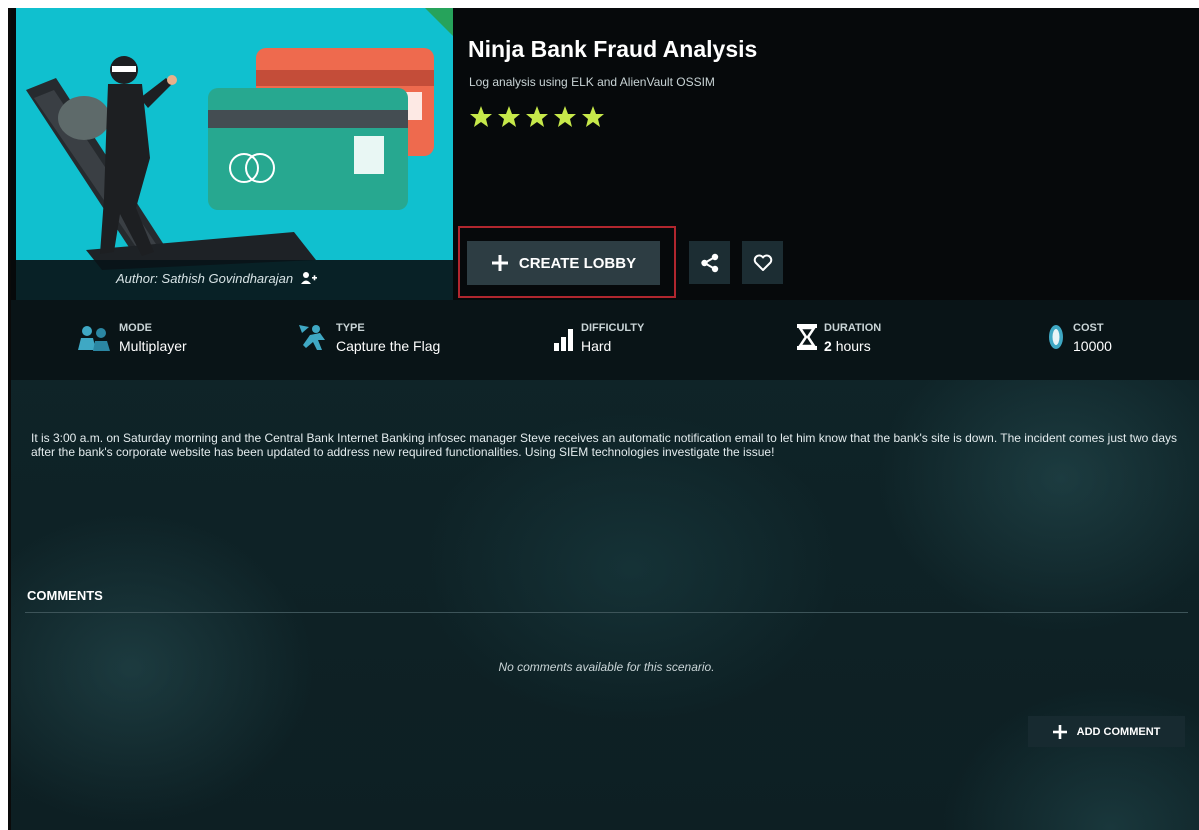  Describe the element at coordinates (153, 346) in the screenshot. I see `stat-mode-value: Multiplayer` at that location.